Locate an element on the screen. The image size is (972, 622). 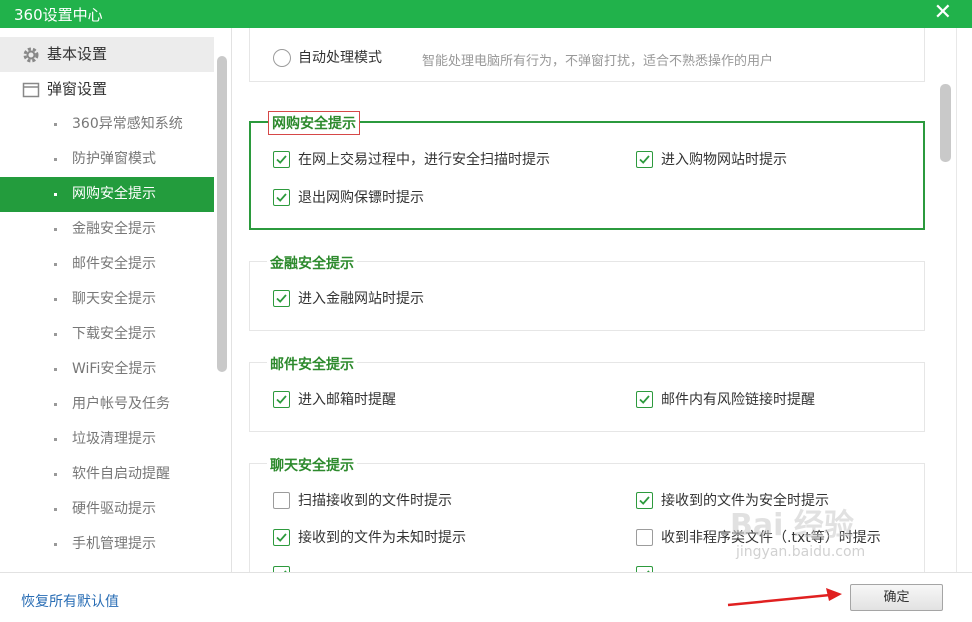
option-file-safe: 接收到的文件为安全时提示 is located at coordinates (756, 501).